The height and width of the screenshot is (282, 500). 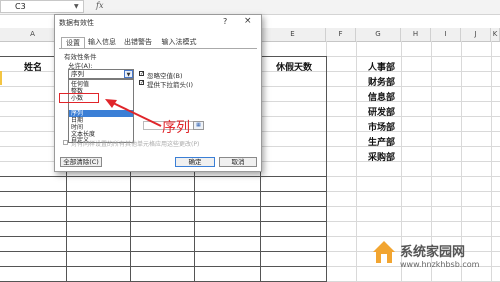 I want to click on column-header-g: G, so click(x=378, y=34).